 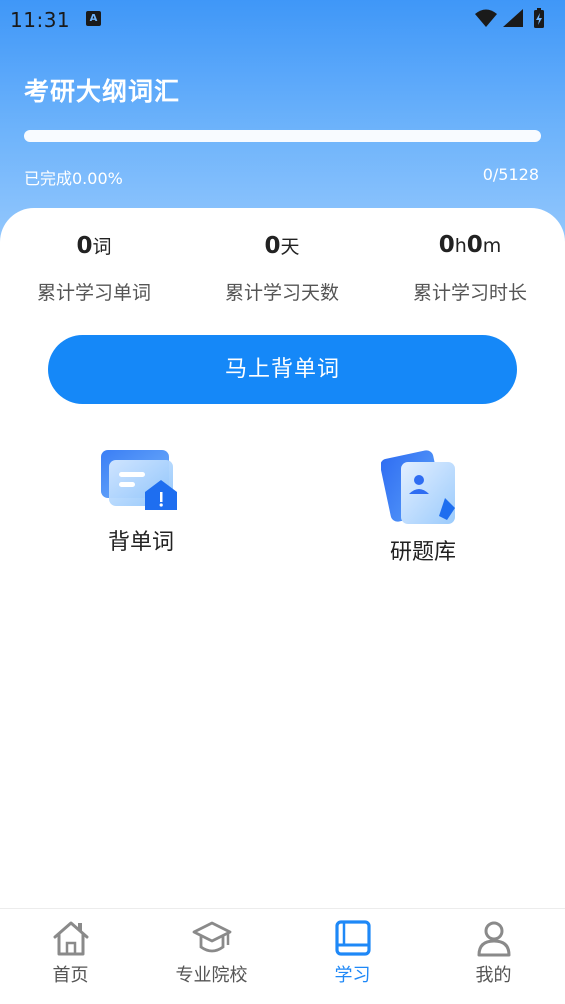 What do you see at coordinates (70, 938) in the screenshot?
I see `home-icon` at bounding box center [70, 938].